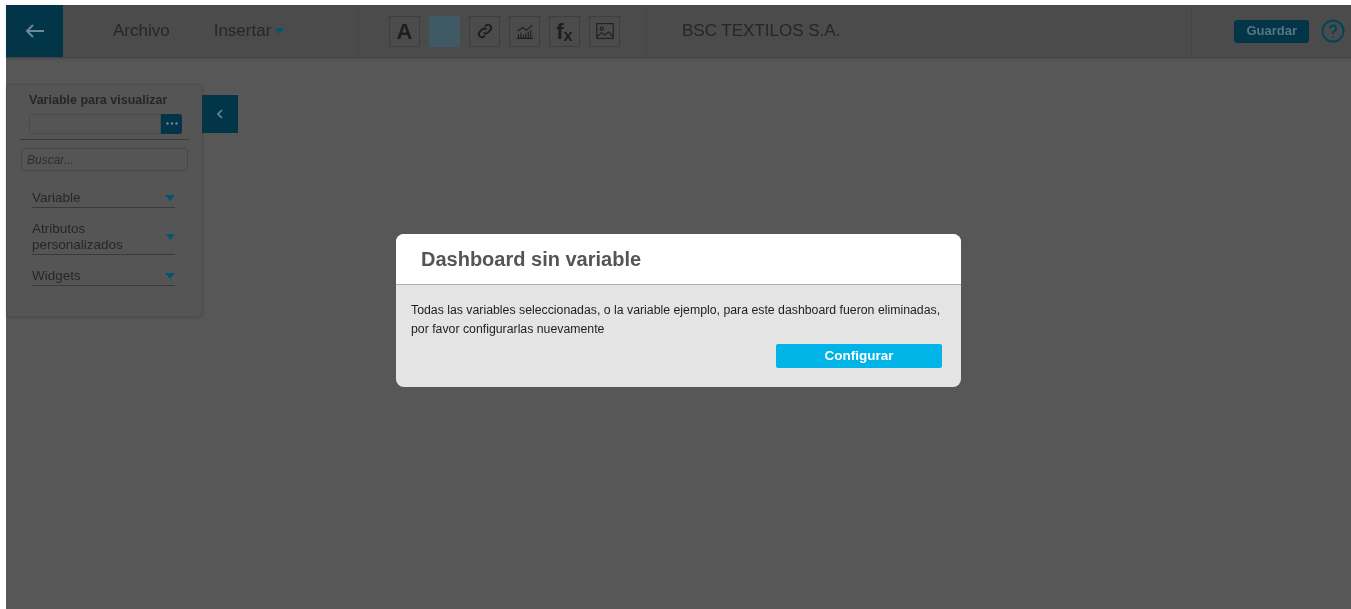  I want to click on link-icon, so click(484, 31).